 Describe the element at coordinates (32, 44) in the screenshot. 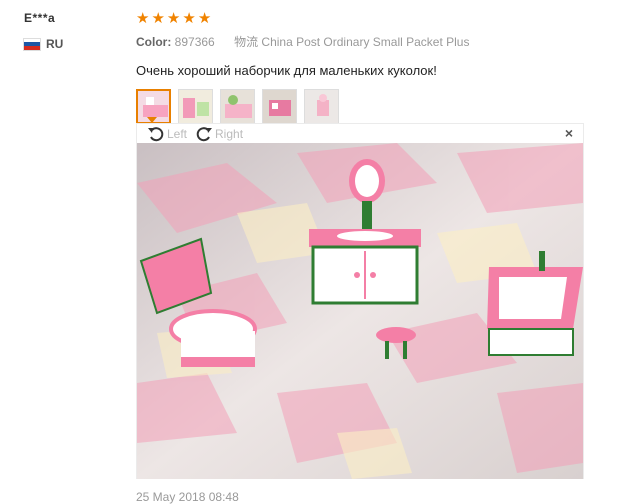

I see `russia-flag-icon` at that location.